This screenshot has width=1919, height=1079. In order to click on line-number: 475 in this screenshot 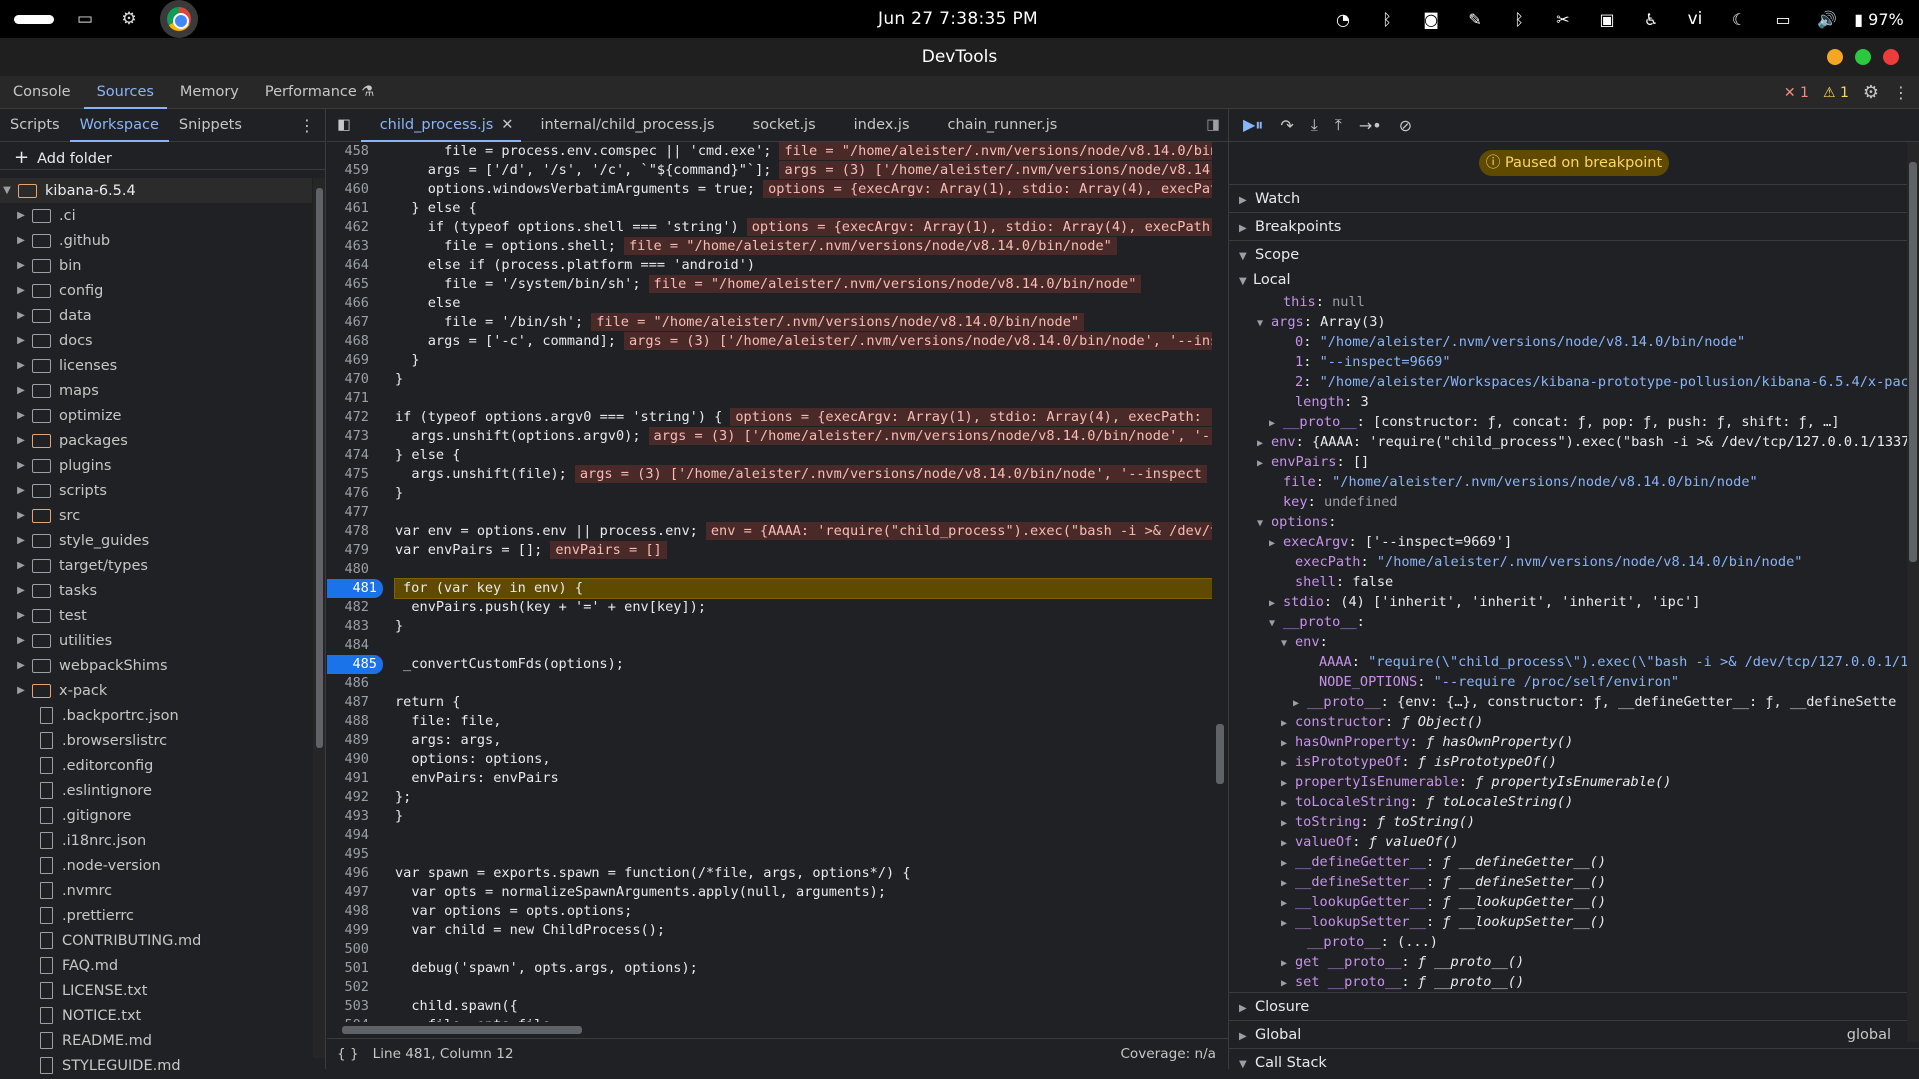, I will do `click(351, 474)`.